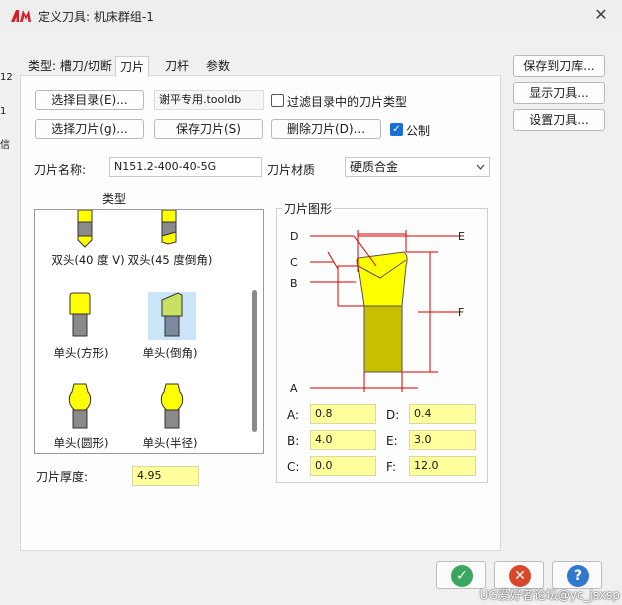 This screenshot has width=622, height=605. Describe the element at coordinates (461, 312) in the screenshot. I see `dim-letter-f: F` at that location.